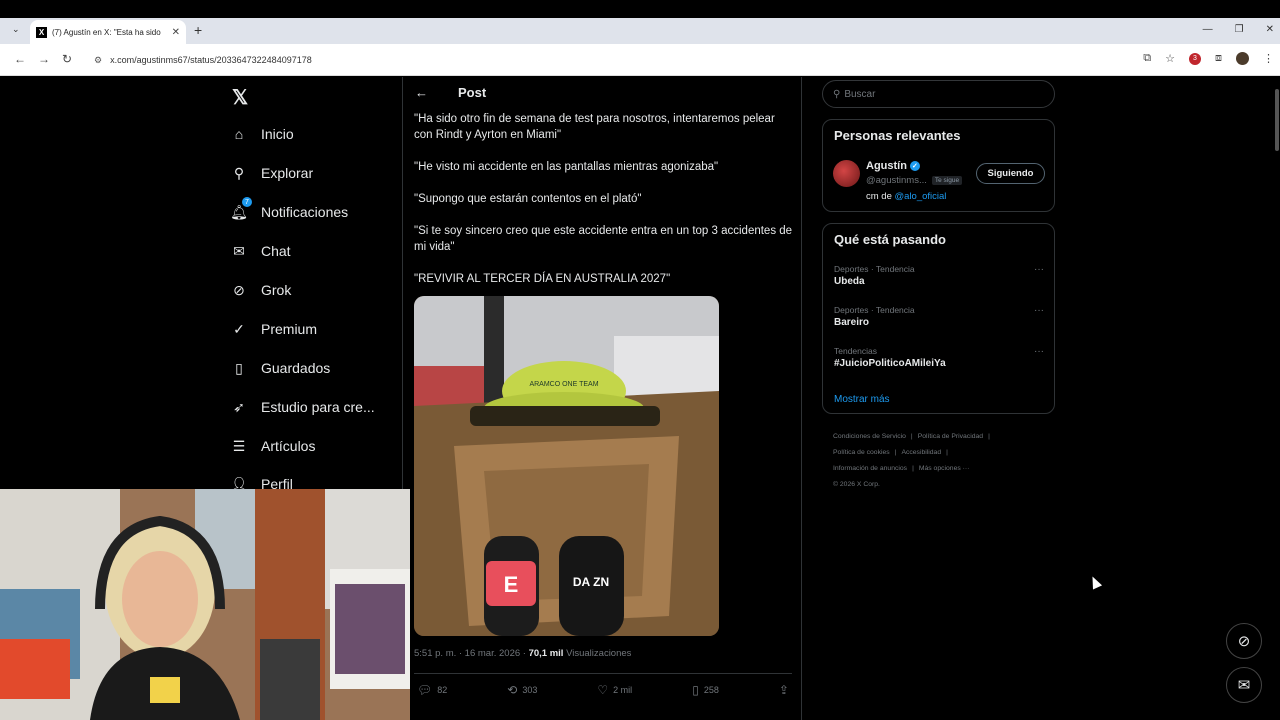 Image resolution: width=1280 pixels, height=720 pixels. I want to click on notification-badge: 7, so click(247, 202).